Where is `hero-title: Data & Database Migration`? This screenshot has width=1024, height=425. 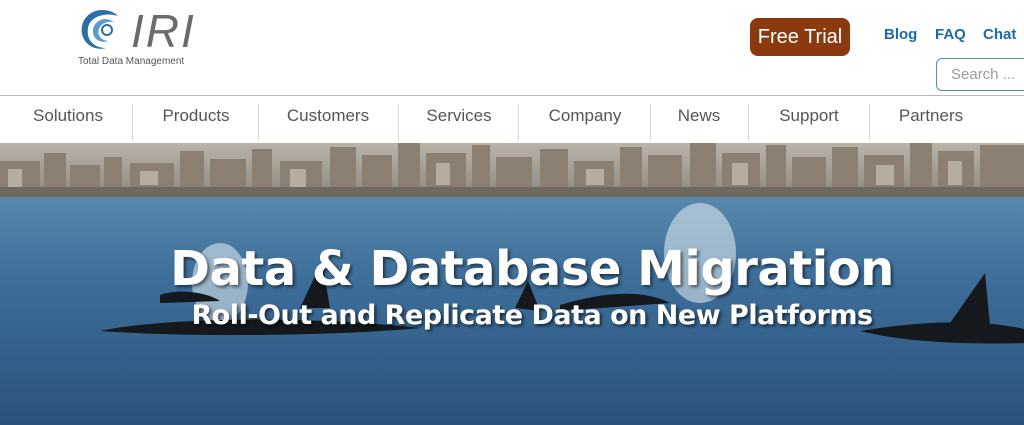
hero-title: Data & Database Migration is located at coordinates (532, 269).